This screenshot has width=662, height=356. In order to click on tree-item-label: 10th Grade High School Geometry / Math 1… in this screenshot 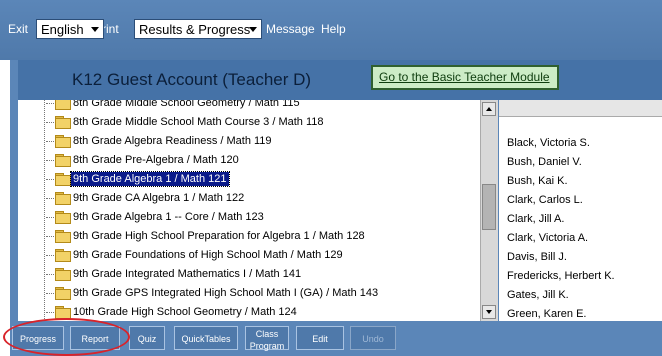, I will do `click(185, 312)`.